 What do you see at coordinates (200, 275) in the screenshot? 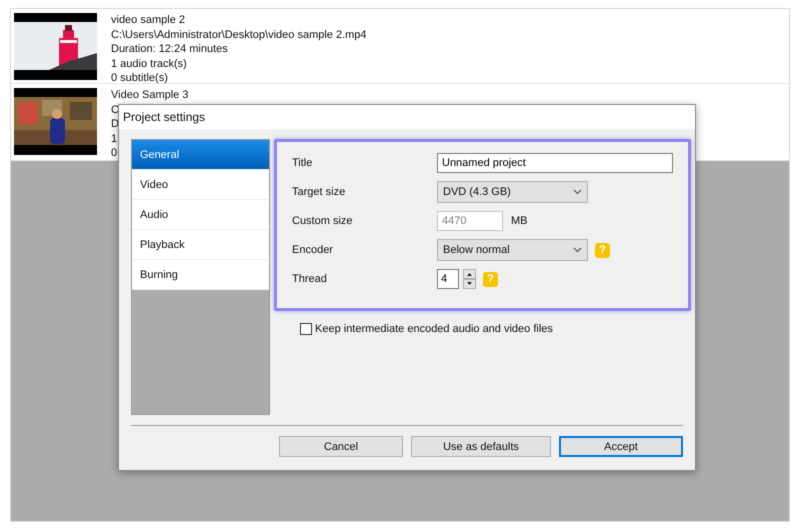
I see `nav-item: Burning` at bounding box center [200, 275].